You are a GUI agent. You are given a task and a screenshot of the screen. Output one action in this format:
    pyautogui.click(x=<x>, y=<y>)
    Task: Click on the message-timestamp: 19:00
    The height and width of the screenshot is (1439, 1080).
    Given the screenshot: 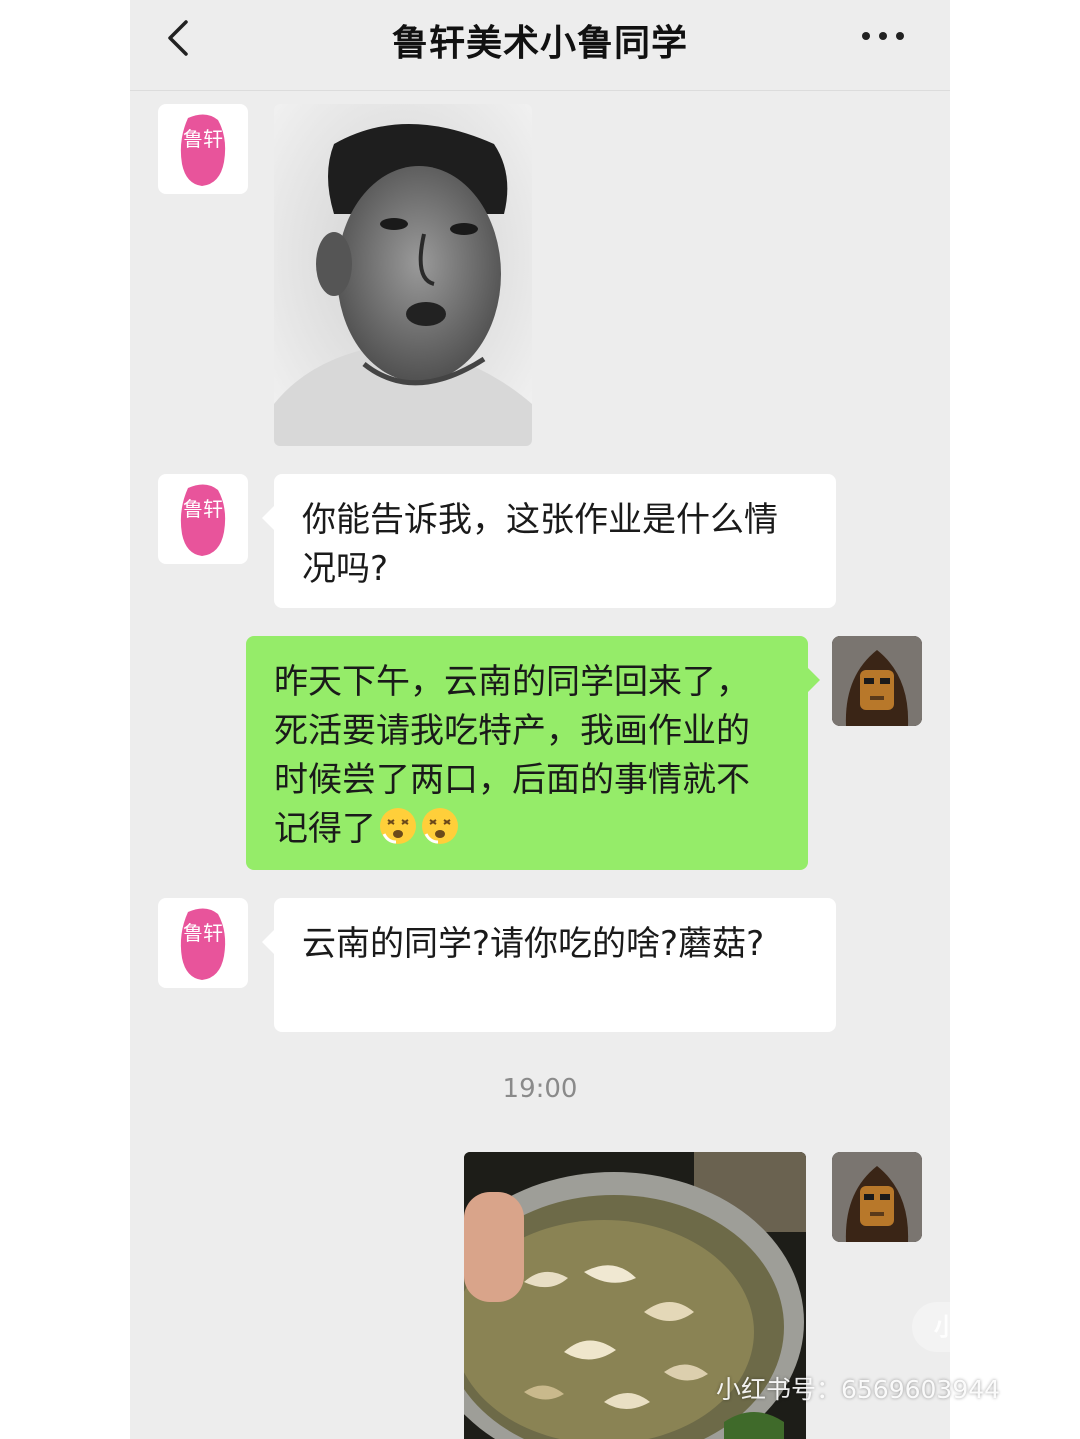 What is the action you would take?
    pyautogui.click(x=540, y=1089)
    